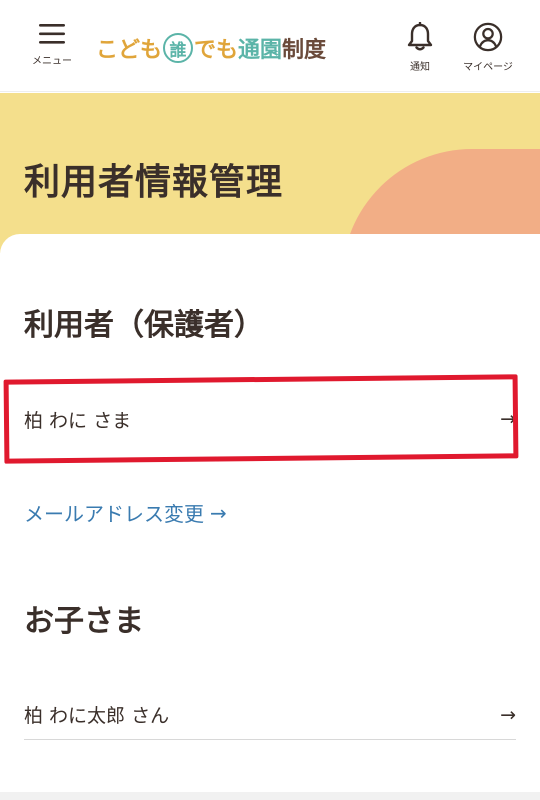 This screenshot has height=800, width=540. Describe the element at coordinates (270, 419) in the screenshot. I see `guardian-row: 柏 わに さま →` at that location.